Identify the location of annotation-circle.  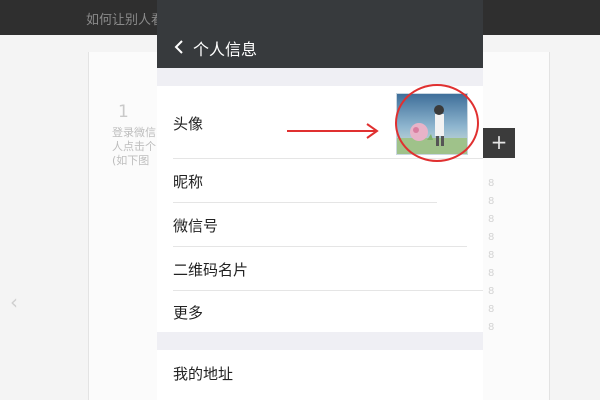
(437, 123).